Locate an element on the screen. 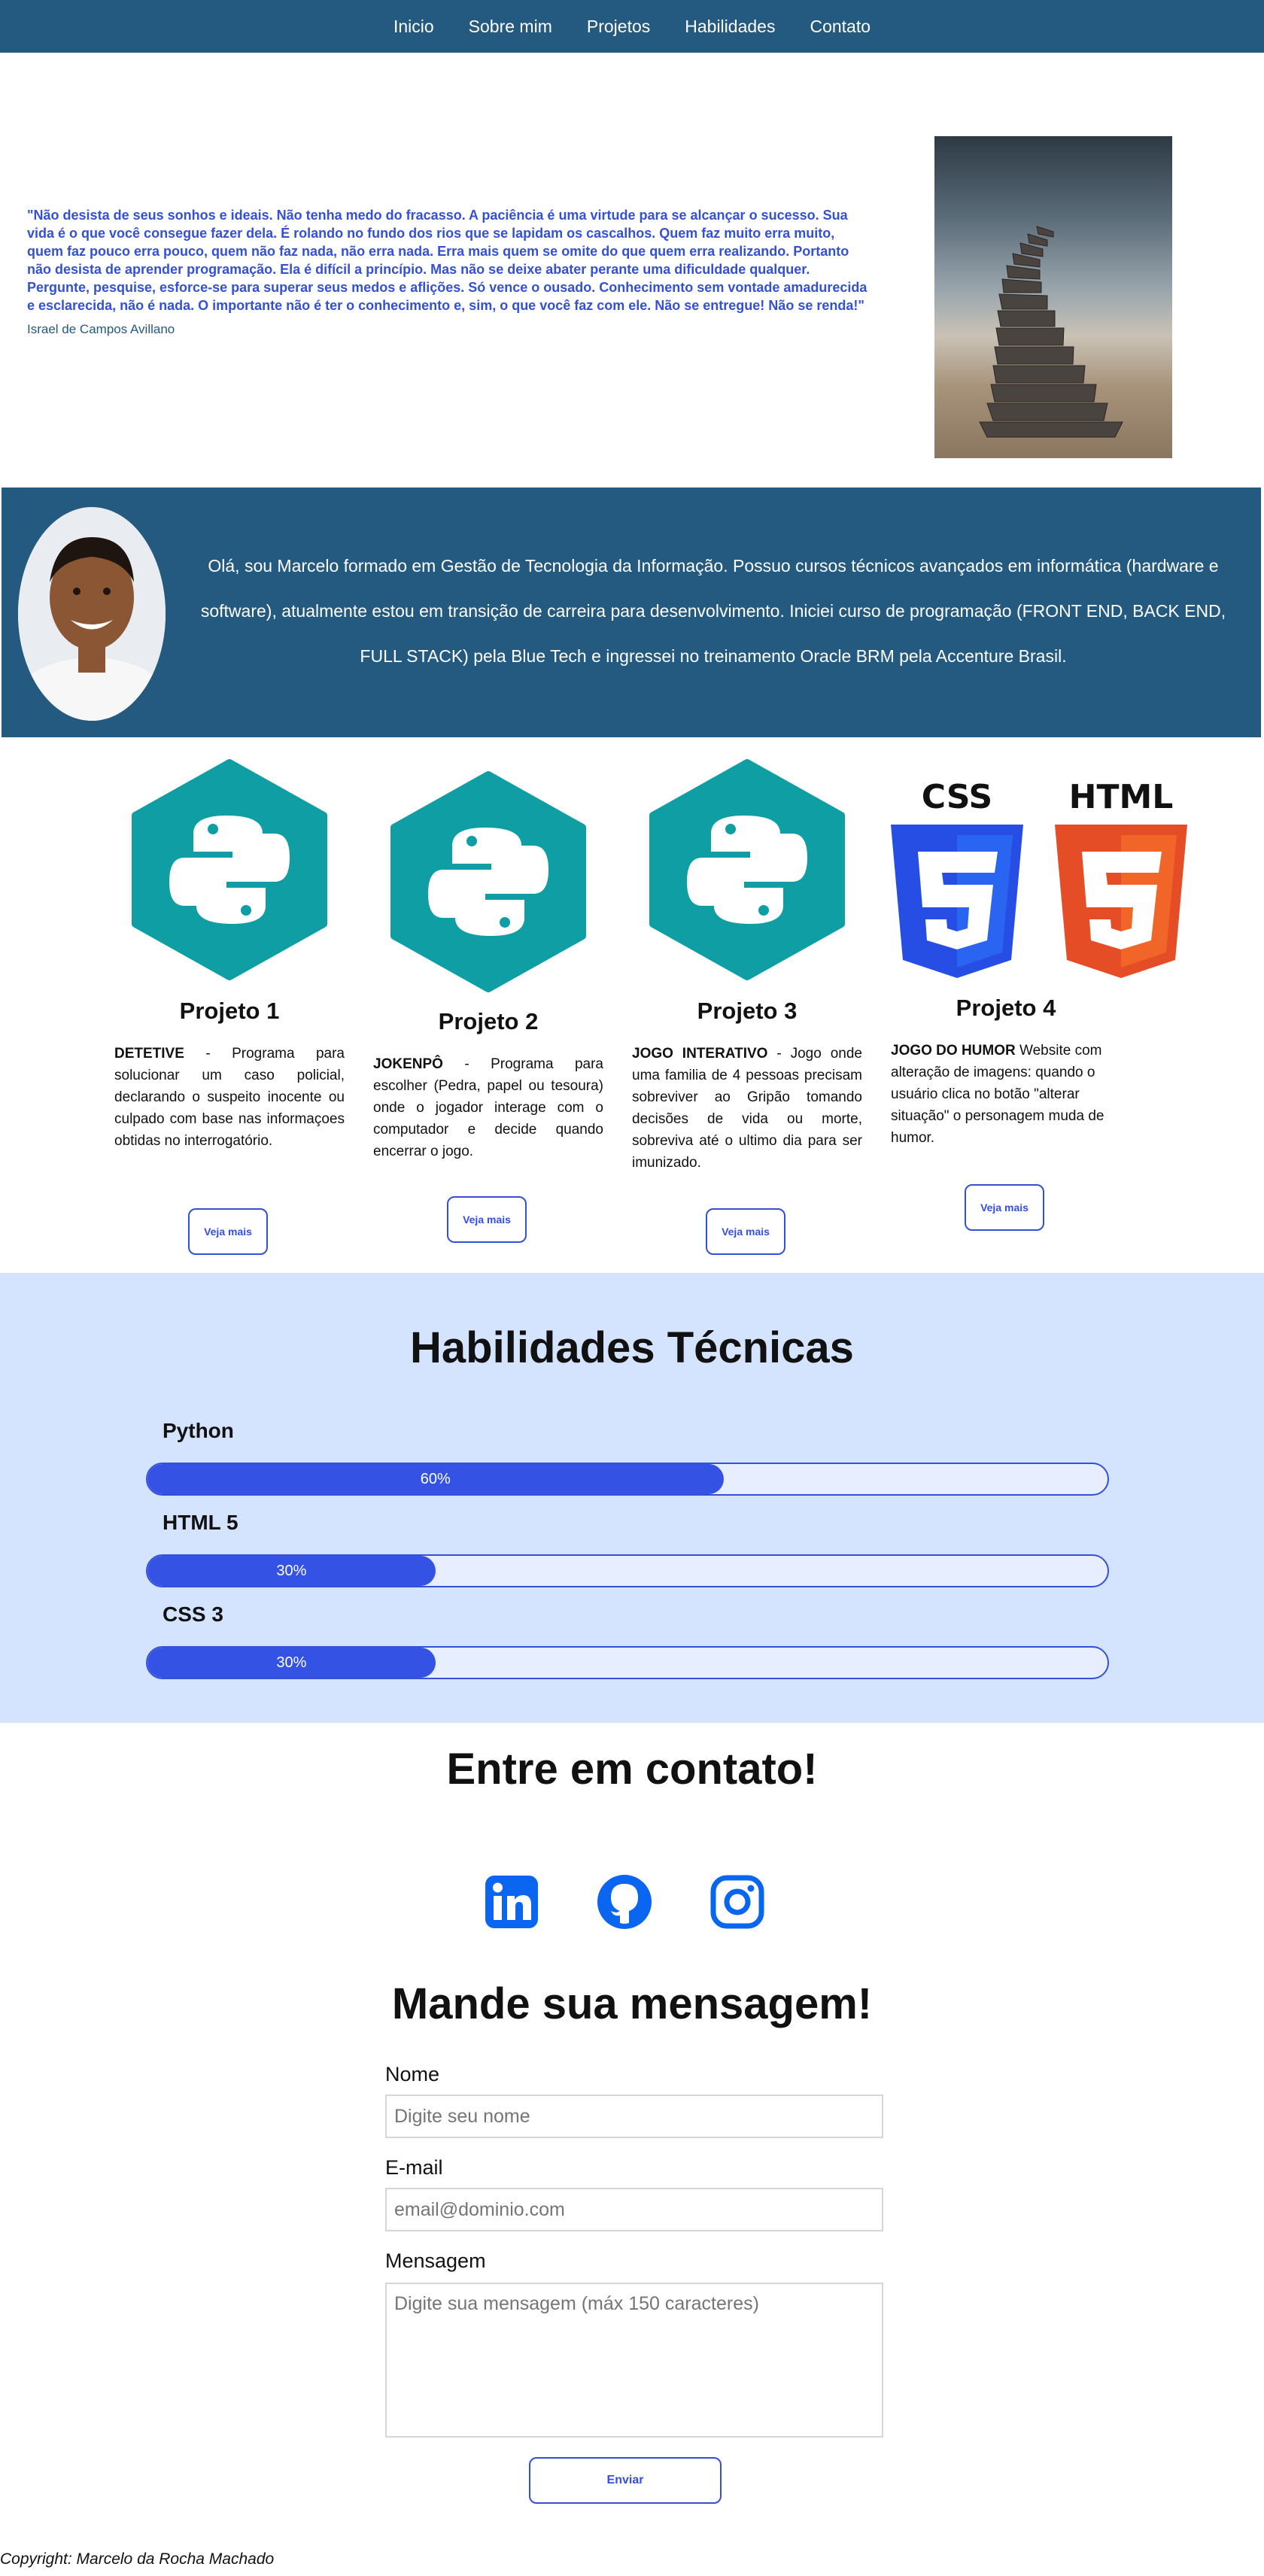 The image size is (1264, 2576). name-label: Nome is located at coordinates (412, 2074).